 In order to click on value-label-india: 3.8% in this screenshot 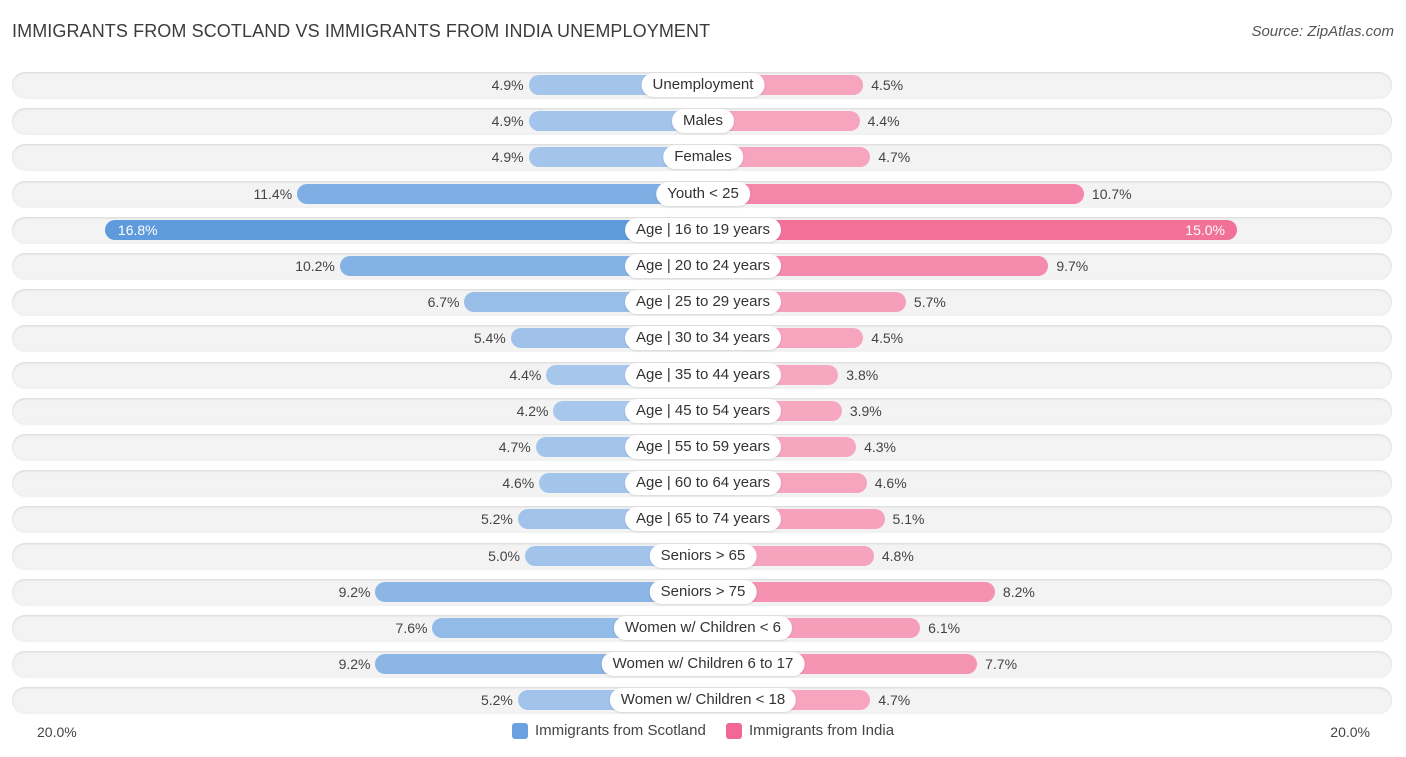, I will do `click(862, 374)`.